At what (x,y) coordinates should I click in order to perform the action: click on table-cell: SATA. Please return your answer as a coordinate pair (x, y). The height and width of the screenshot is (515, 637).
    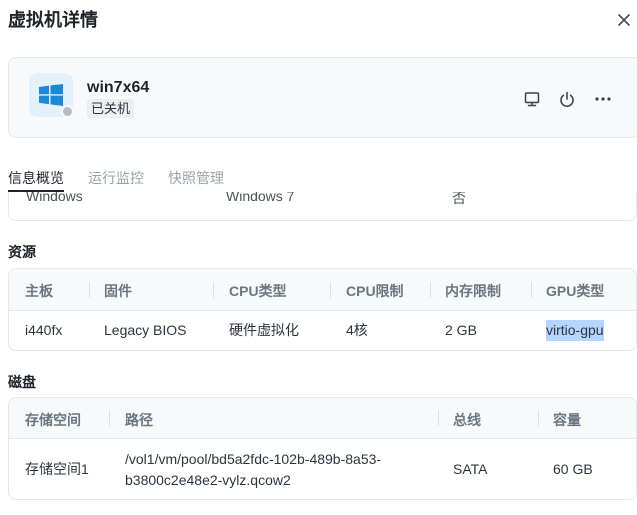
    Looking at the image, I should click on (470, 469).